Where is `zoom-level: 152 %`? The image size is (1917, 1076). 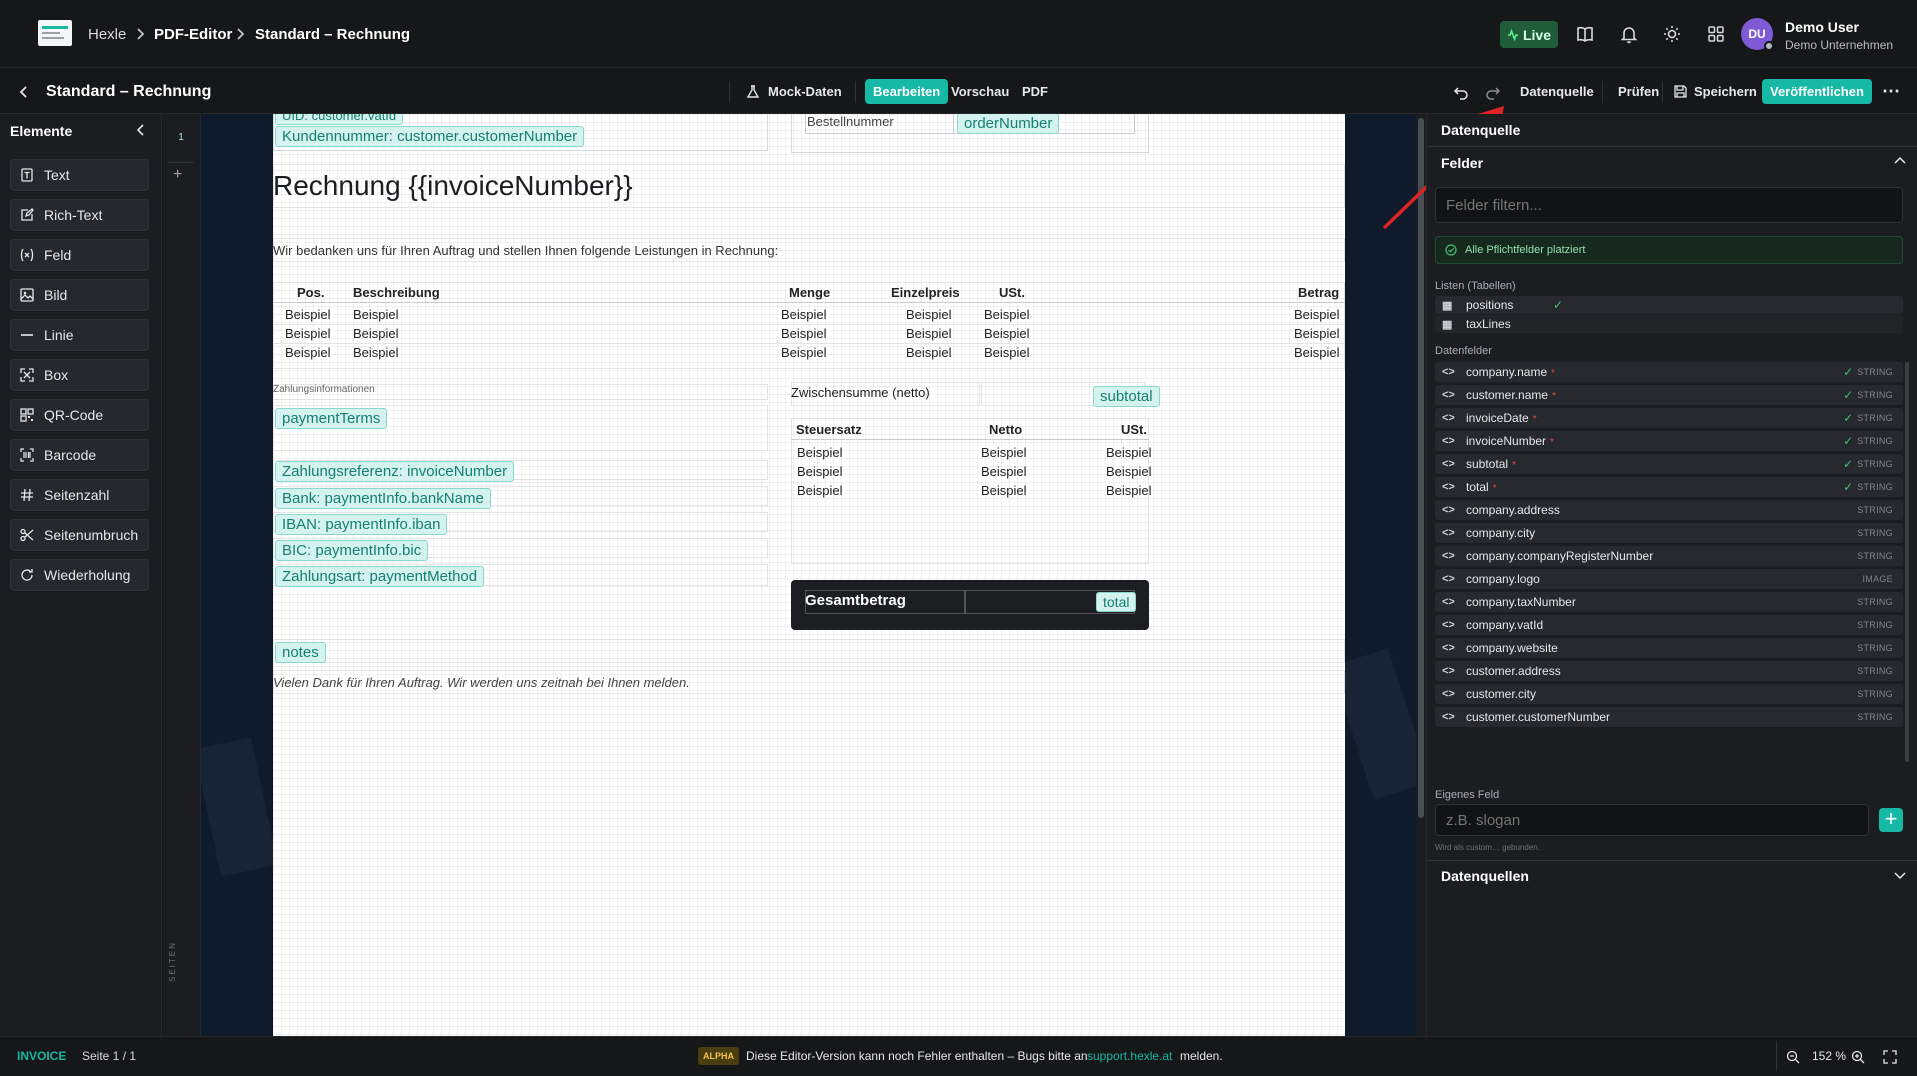
zoom-level: 152 % is located at coordinates (1829, 1056).